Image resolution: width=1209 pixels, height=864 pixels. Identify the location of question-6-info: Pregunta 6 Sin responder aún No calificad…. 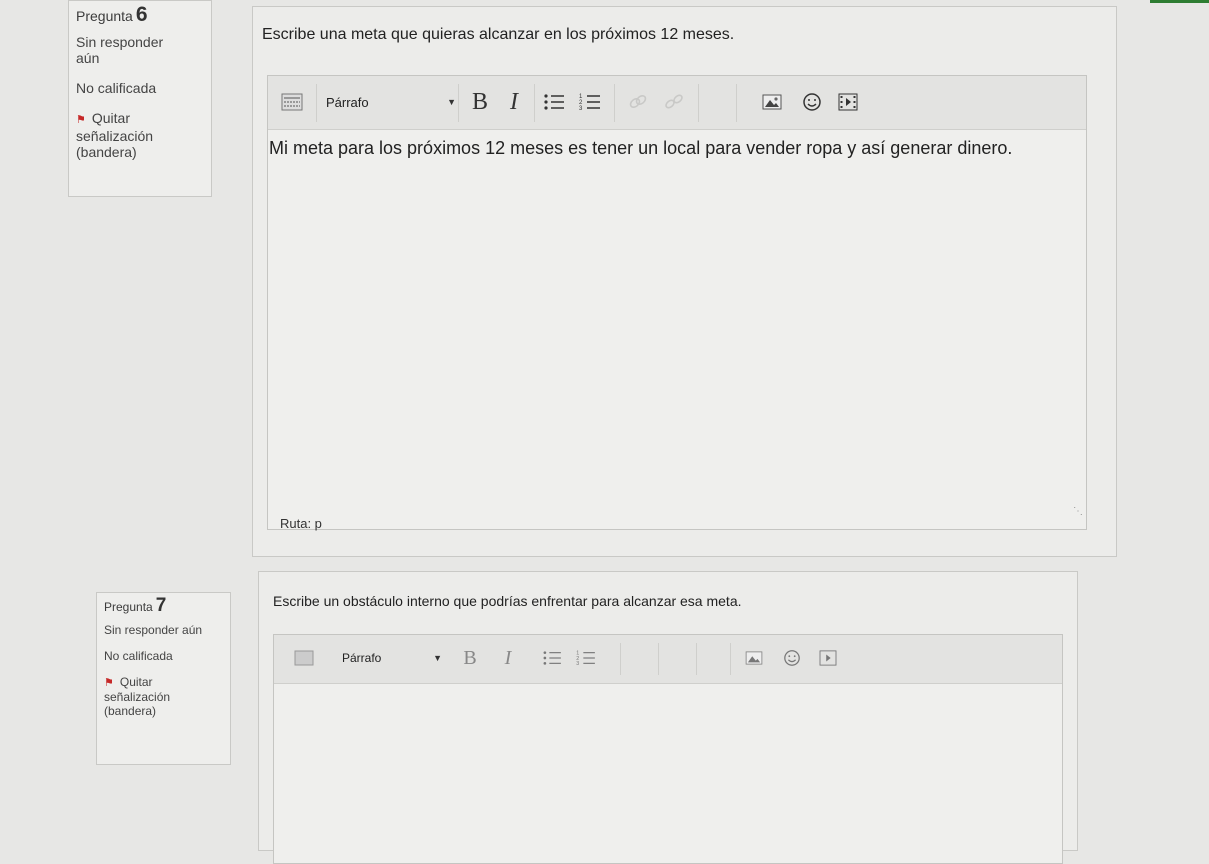
(140, 98).